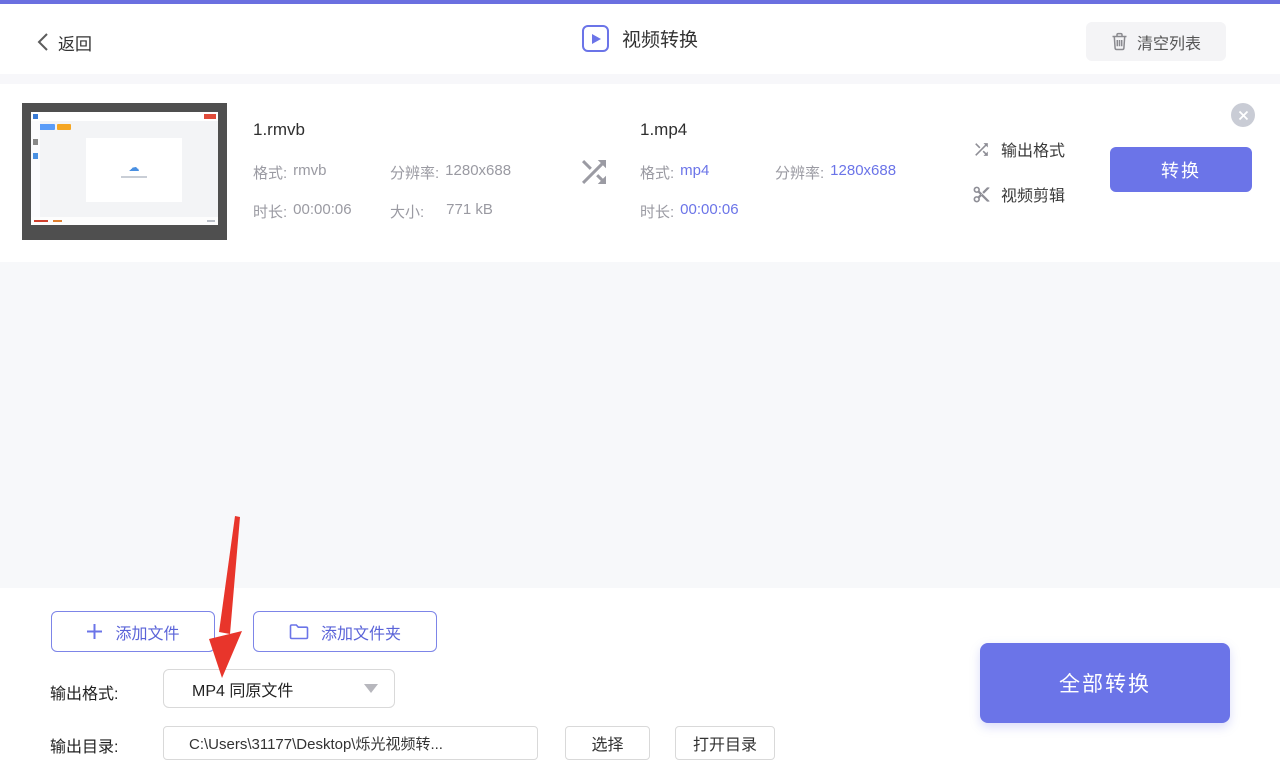 This screenshot has width=1280, height=774. I want to click on source-format-value: rmvb, so click(310, 170).